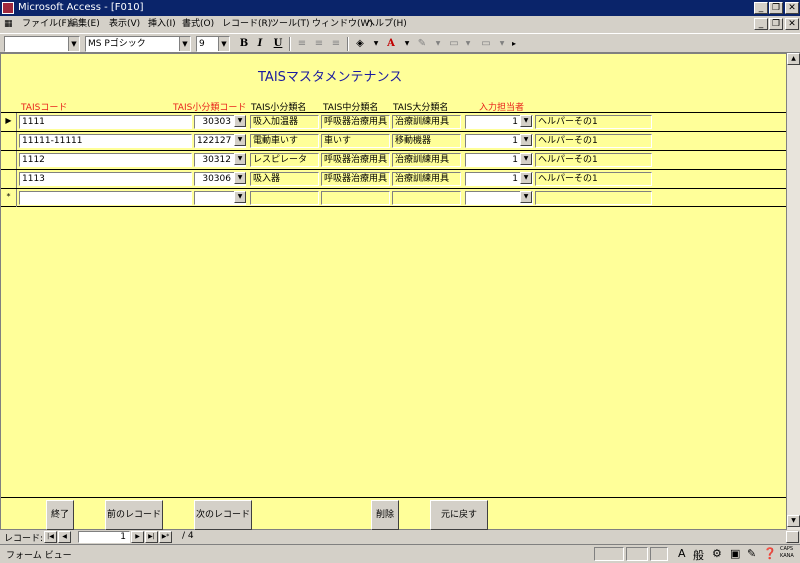 The width and height of the screenshot is (800, 563). Describe the element at coordinates (284, 122) in the screenshot. I see `small-name-field: 吸入加温器` at that location.